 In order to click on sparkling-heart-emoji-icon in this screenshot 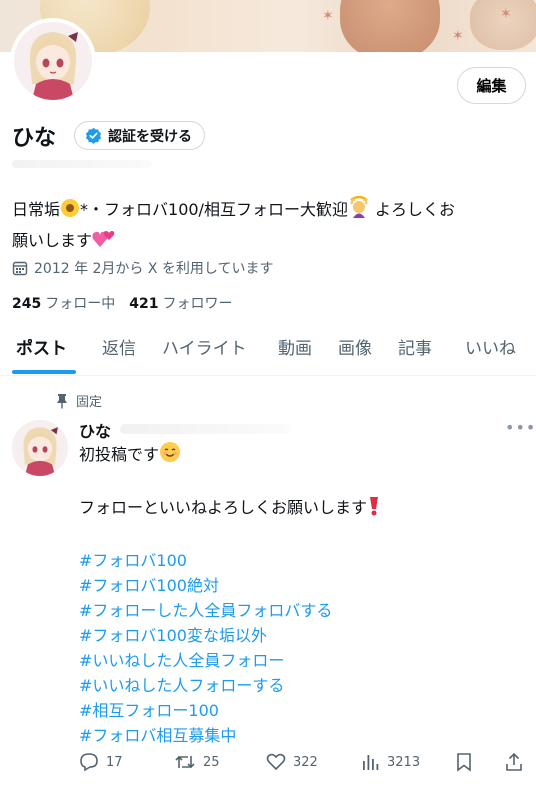, I will do `click(104, 243)`.